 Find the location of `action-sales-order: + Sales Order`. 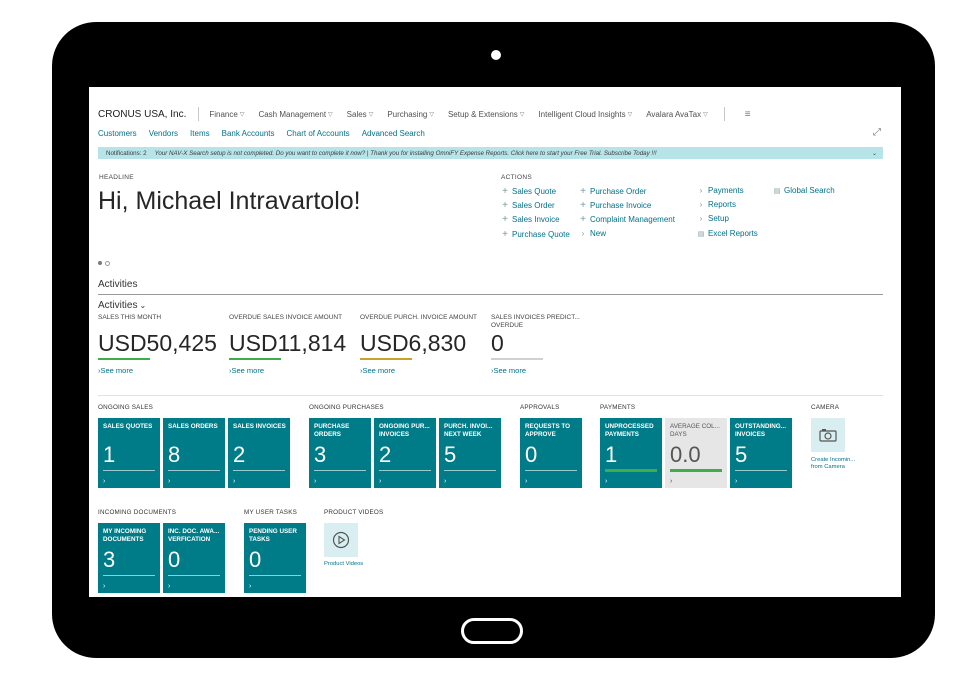

action-sales-order: + Sales Order is located at coordinates (528, 205).